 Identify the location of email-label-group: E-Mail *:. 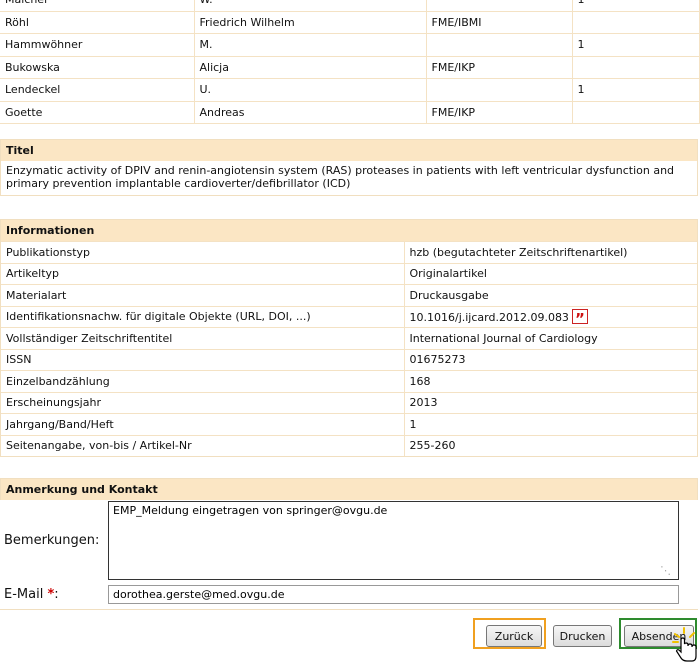
(31, 594).